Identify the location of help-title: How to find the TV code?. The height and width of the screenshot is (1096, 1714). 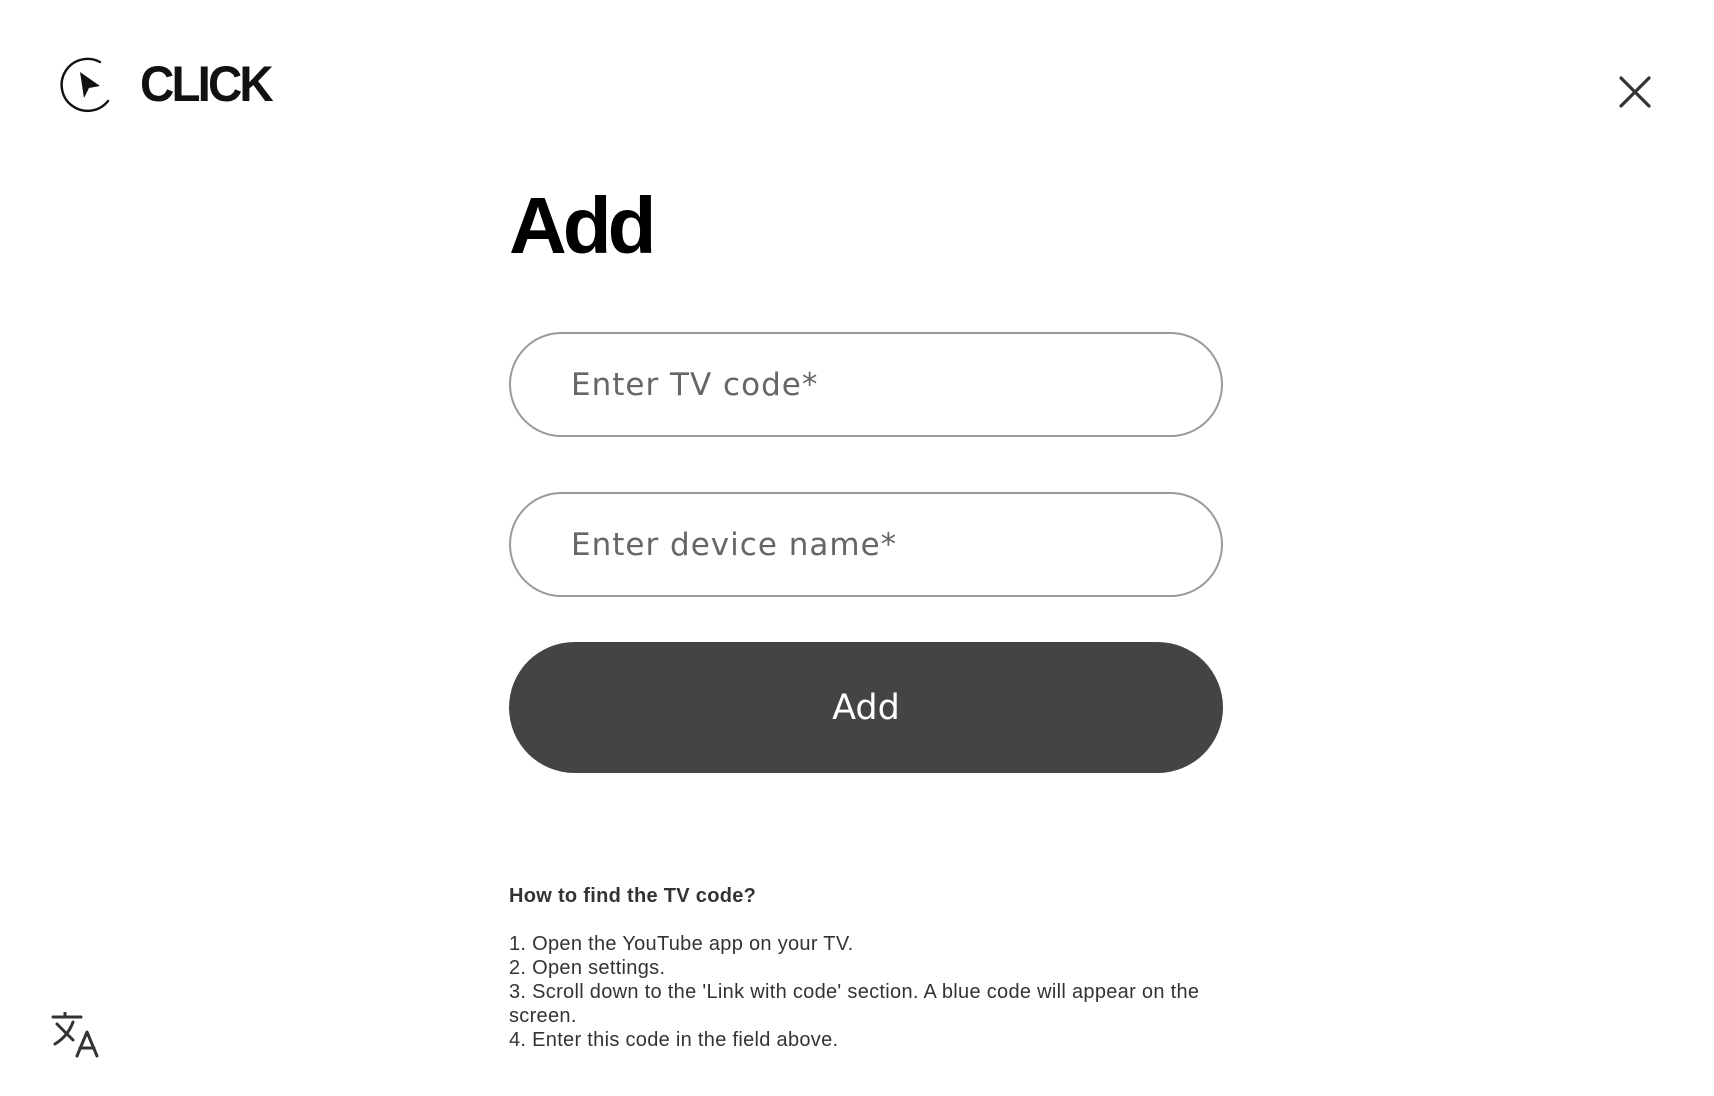
(633, 896).